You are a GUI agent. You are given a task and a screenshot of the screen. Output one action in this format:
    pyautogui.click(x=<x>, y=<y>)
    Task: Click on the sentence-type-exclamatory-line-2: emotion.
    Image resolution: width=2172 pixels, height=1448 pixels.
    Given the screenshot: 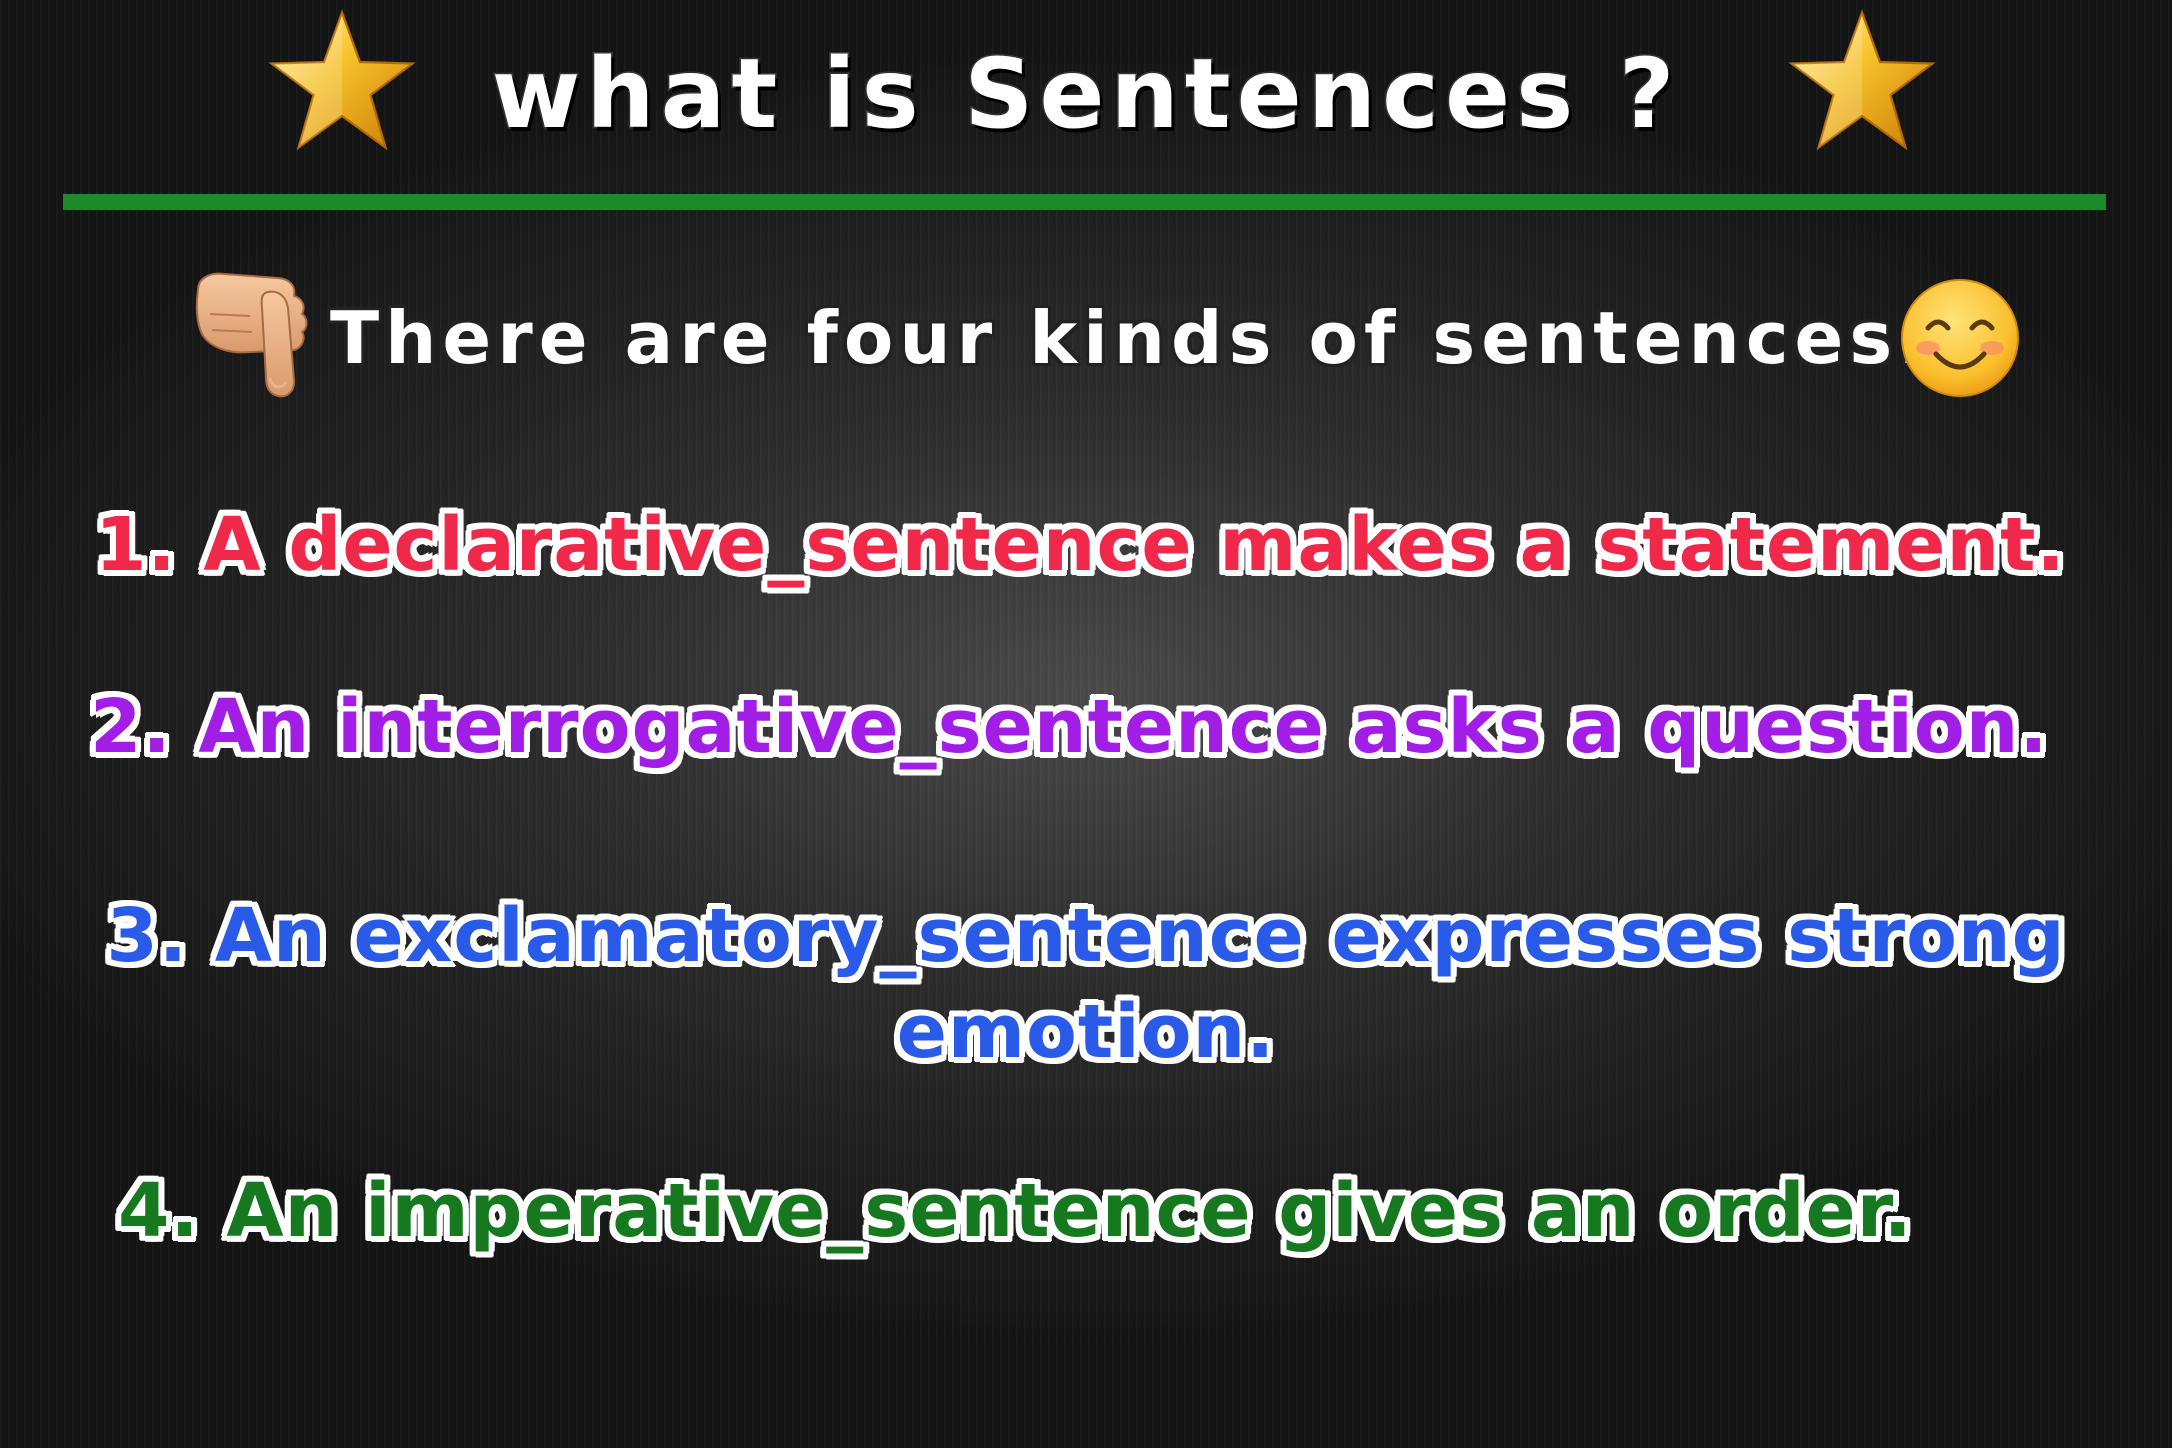 What is the action you would take?
    pyautogui.click(x=1086, y=1032)
    